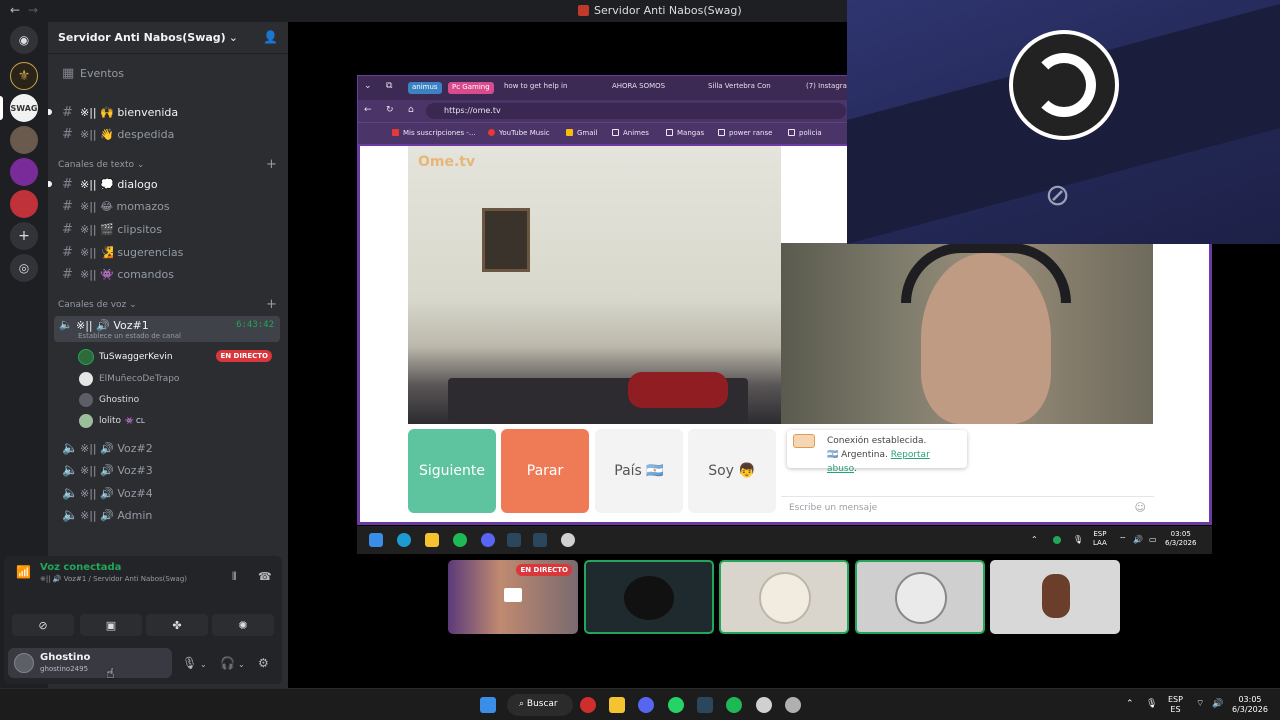  Describe the element at coordinates (967, 508) in the screenshot. I see `chat-input: Escribe un mensaje ☺` at that location.